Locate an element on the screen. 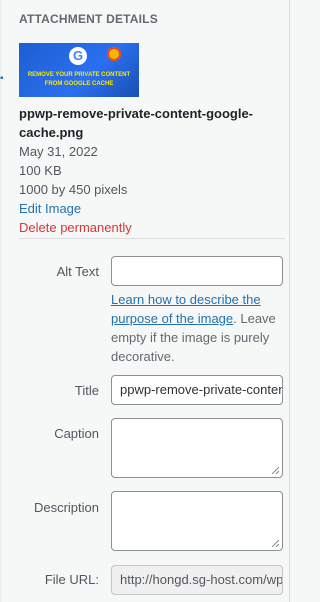  file-name-line1: ppwp-remove-private-content-google- is located at coordinates (136, 113).